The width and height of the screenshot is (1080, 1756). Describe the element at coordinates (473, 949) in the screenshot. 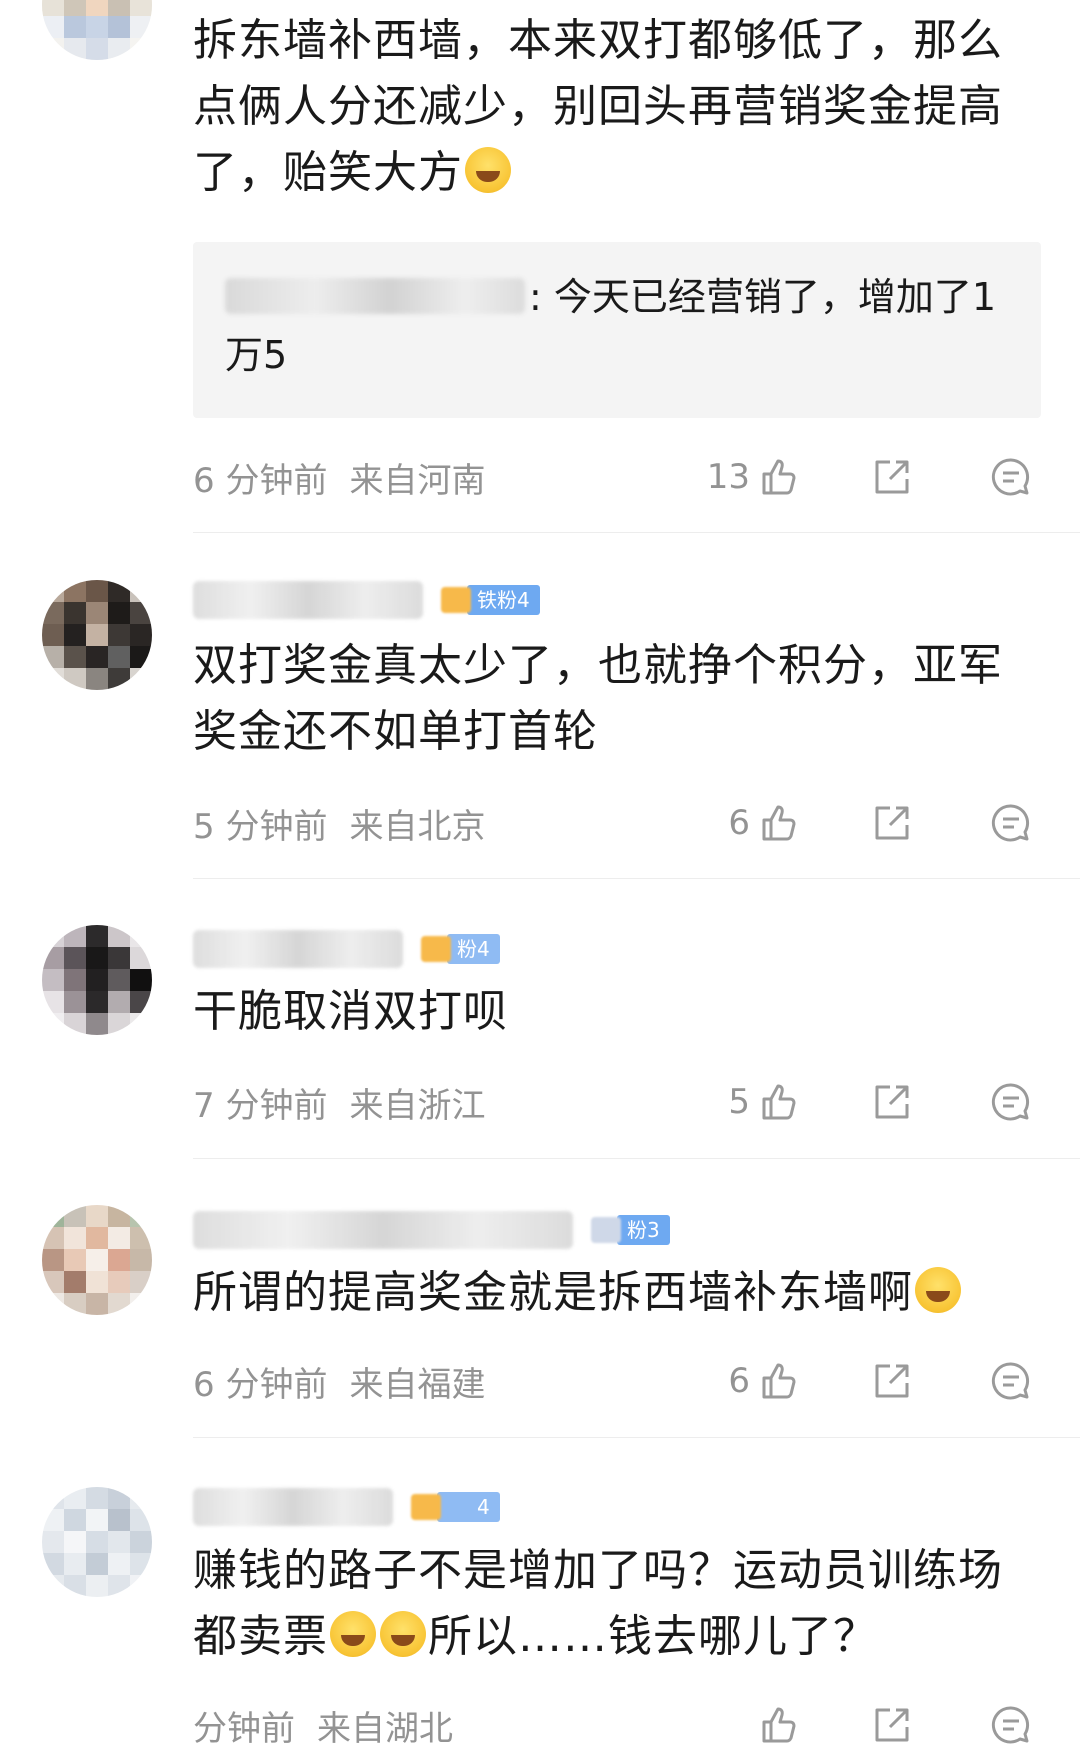

I see `fan-badge-label: 粉4` at that location.